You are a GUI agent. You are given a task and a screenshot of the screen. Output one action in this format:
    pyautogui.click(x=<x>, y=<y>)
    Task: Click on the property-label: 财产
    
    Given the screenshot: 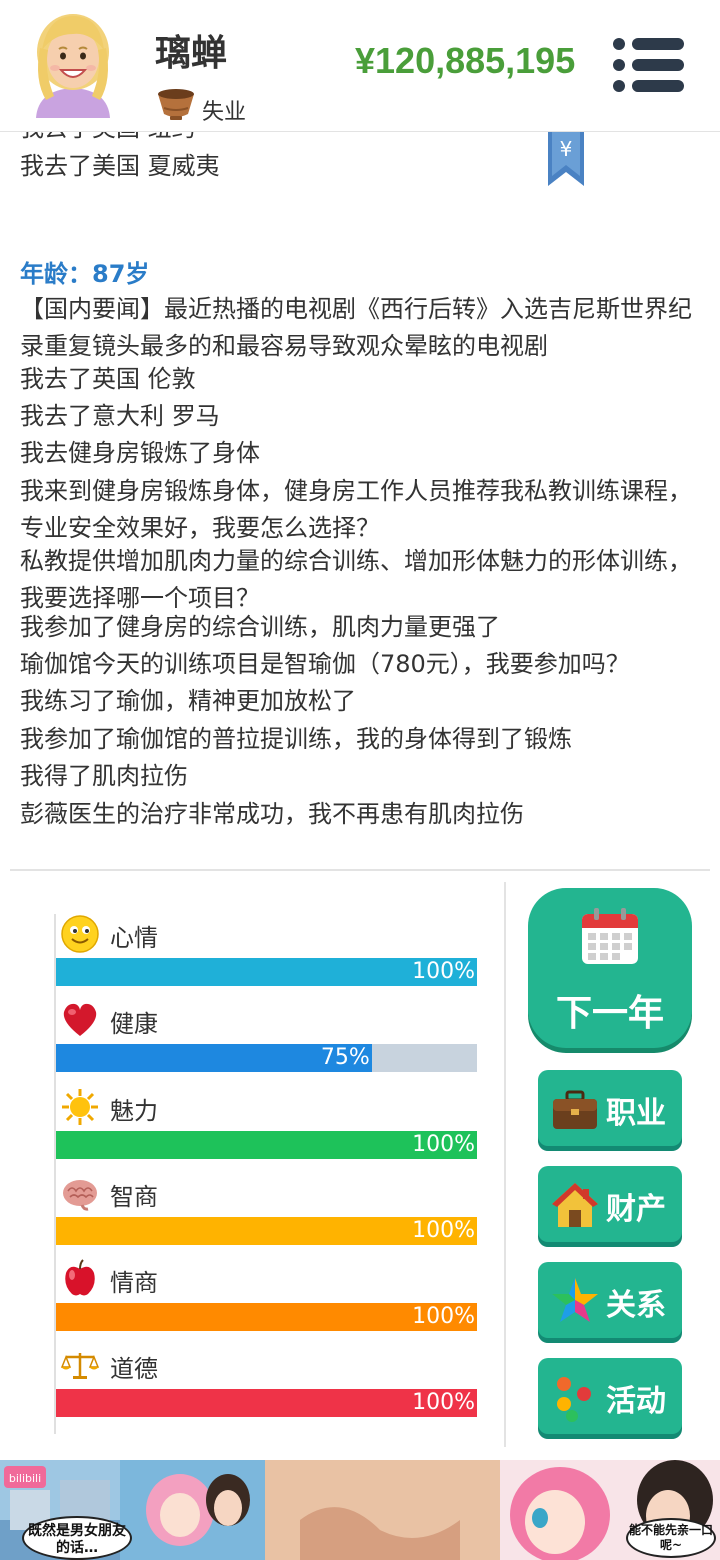 What is the action you would take?
    pyautogui.click(x=636, y=1209)
    